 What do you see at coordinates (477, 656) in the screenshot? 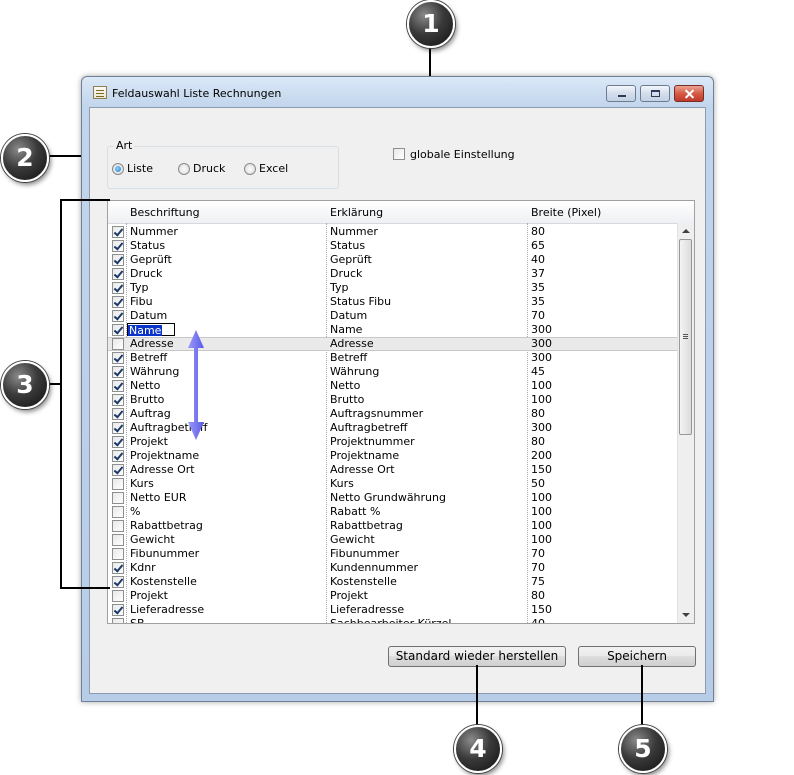
I see `restore-defaults-button: Standard wieder herstellen` at bounding box center [477, 656].